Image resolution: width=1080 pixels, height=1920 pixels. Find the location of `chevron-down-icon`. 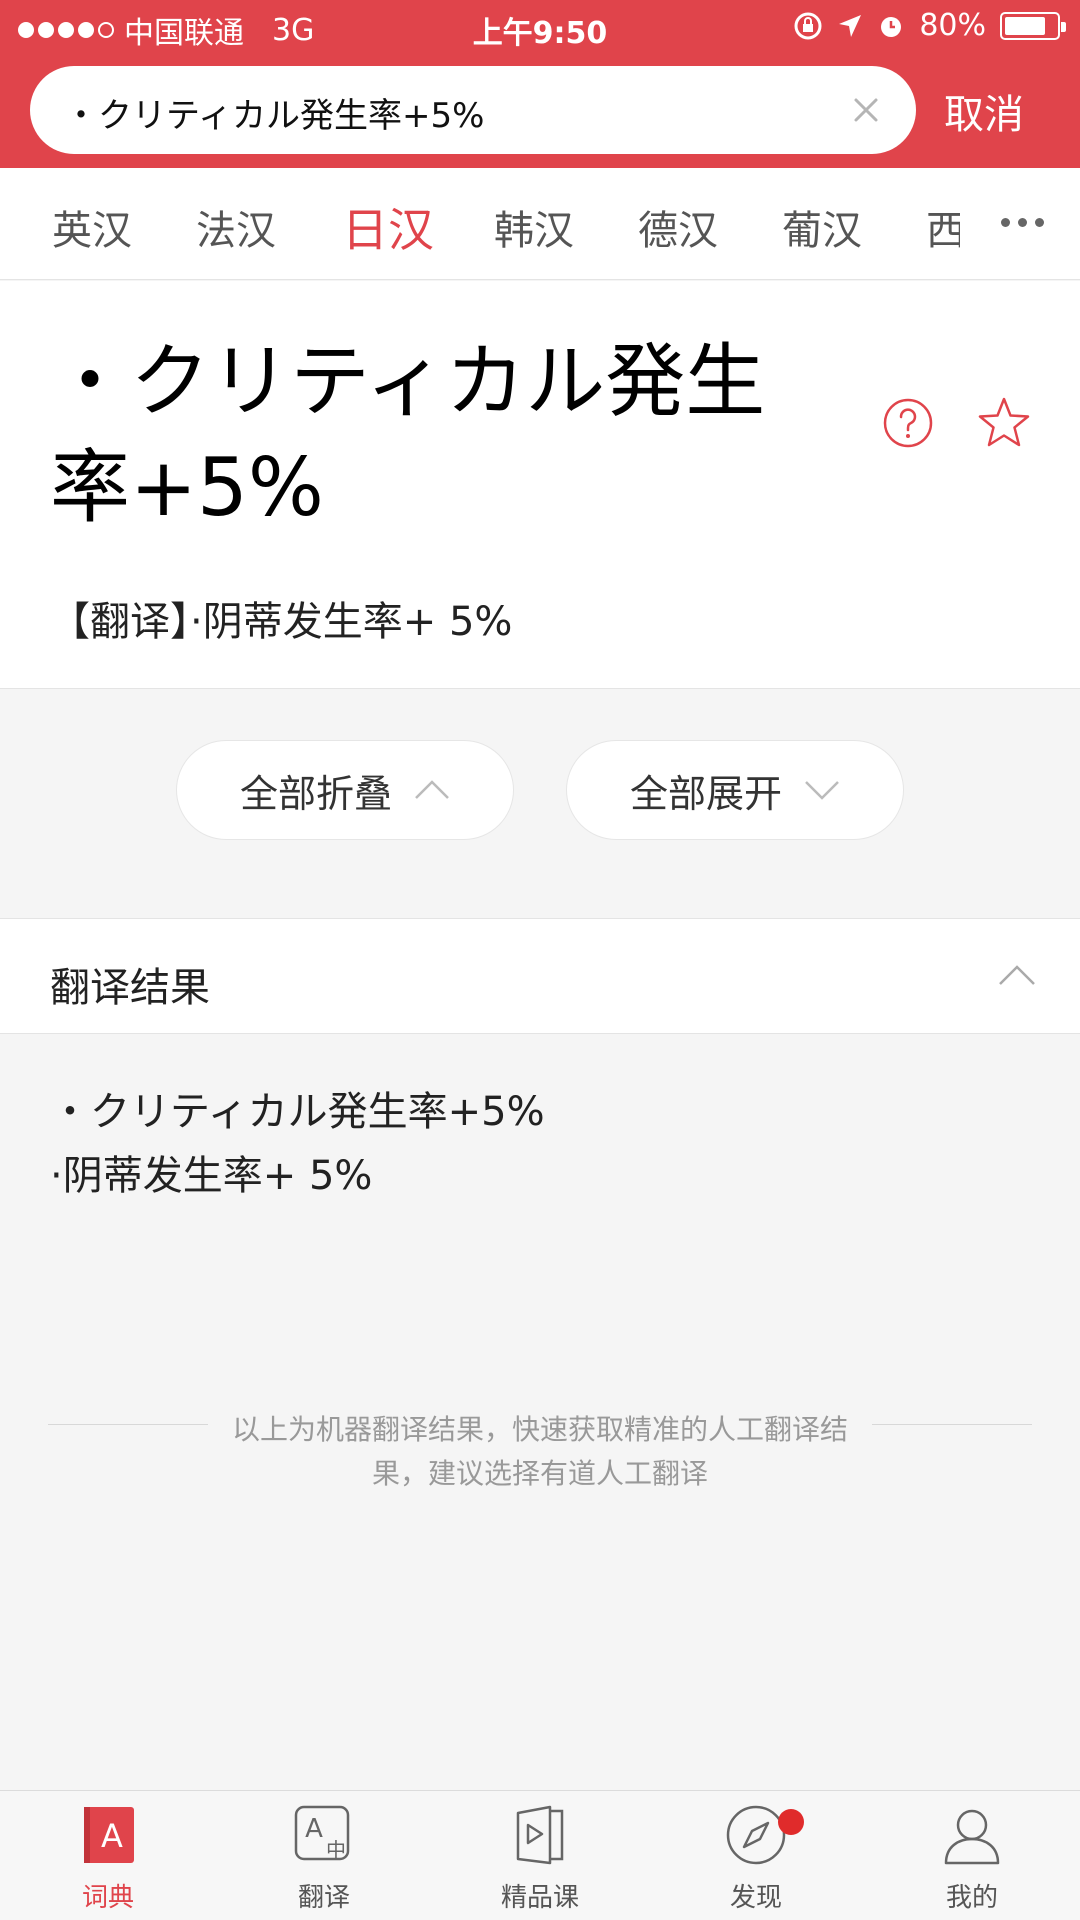

chevron-down-icon is located at coordinates (822, 790).